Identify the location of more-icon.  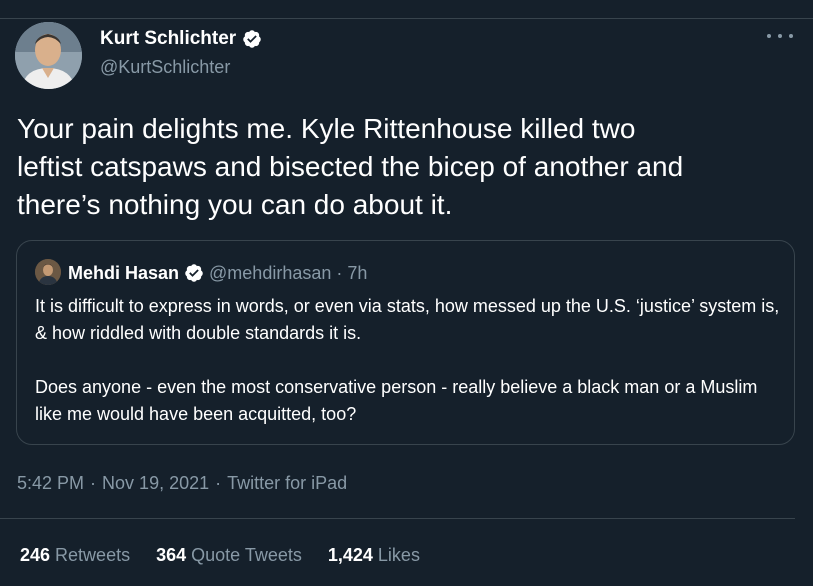
(780, 36).